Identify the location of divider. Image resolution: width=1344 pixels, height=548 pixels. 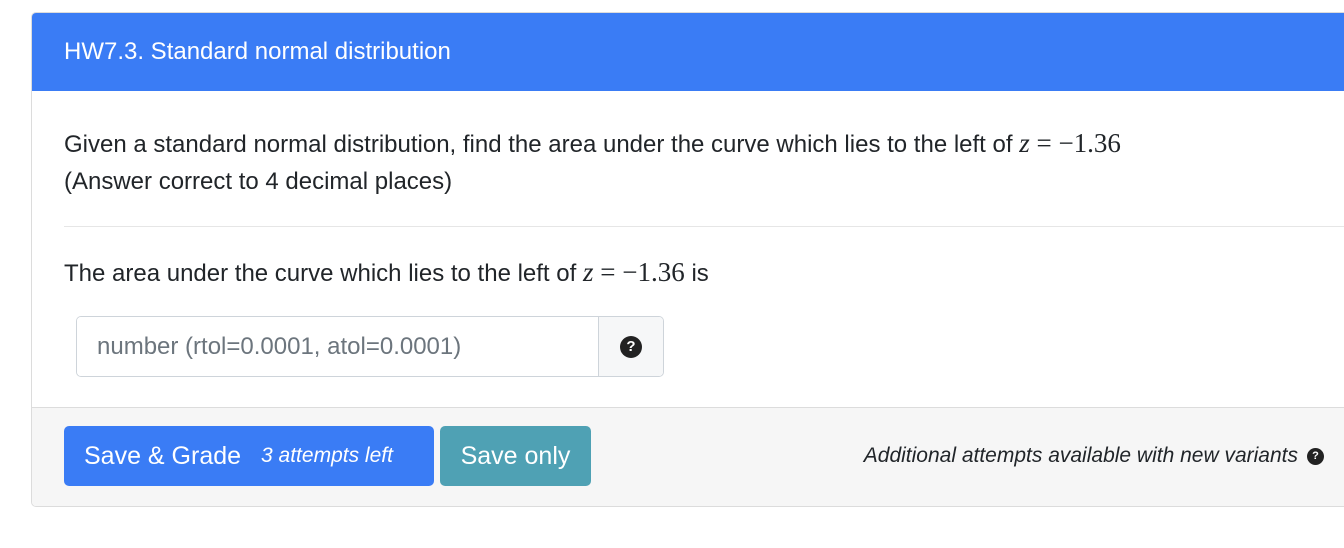
(704, 226).